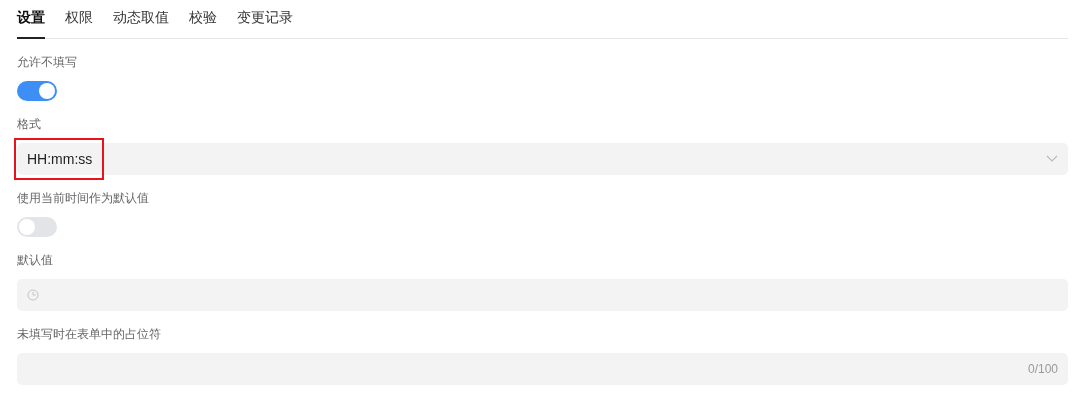 This screenshot has height=404, width=1084. What do you see at coordinates (1052, 159) in the screenshot?
I see `chevron-down-icon` at bounding box center [1052, 159].